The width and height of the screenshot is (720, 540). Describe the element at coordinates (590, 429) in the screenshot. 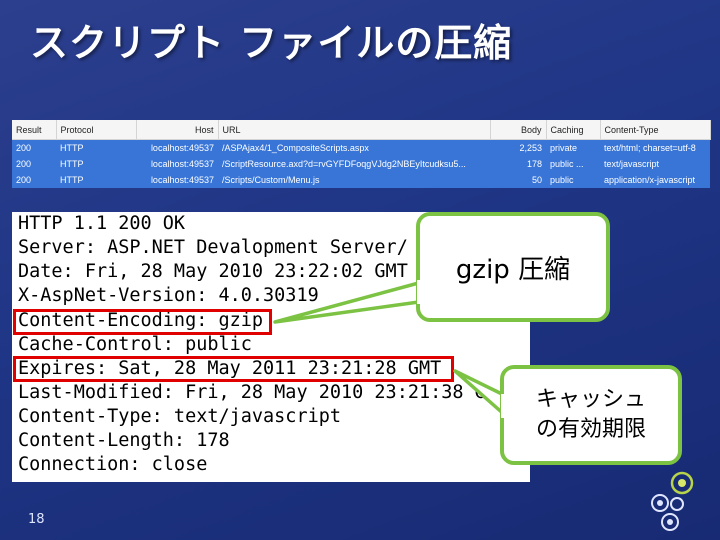

I see `expires-callout-line2: の有効期限` at that location.